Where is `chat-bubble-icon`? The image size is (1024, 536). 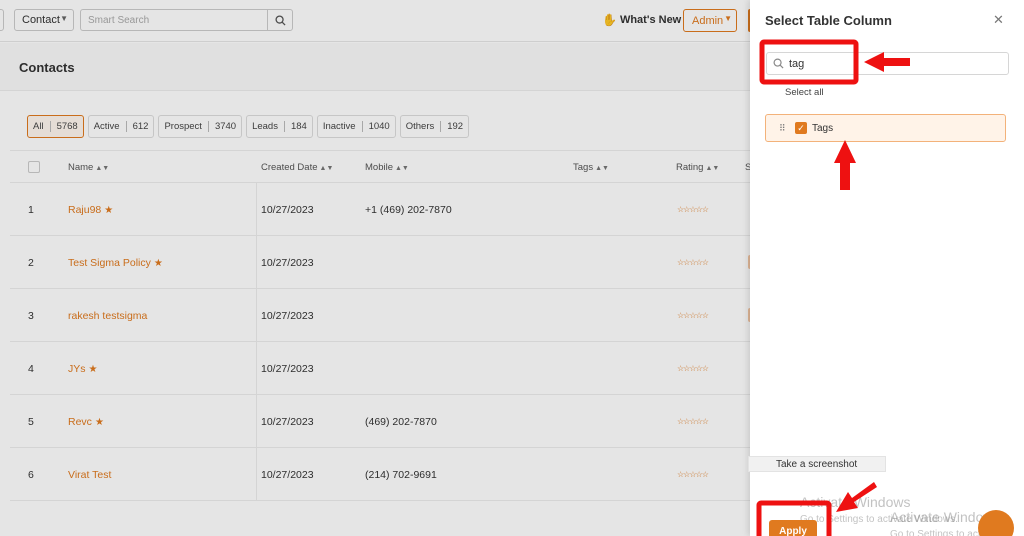 chat-bubble-icon is located at coordinates (996, 523).